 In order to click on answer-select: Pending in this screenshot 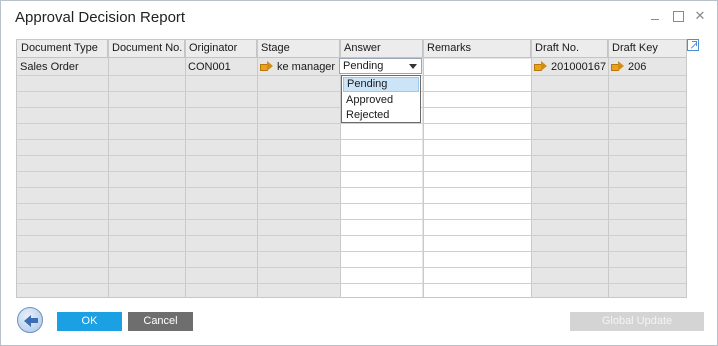, I will do `click(380, 66)`.